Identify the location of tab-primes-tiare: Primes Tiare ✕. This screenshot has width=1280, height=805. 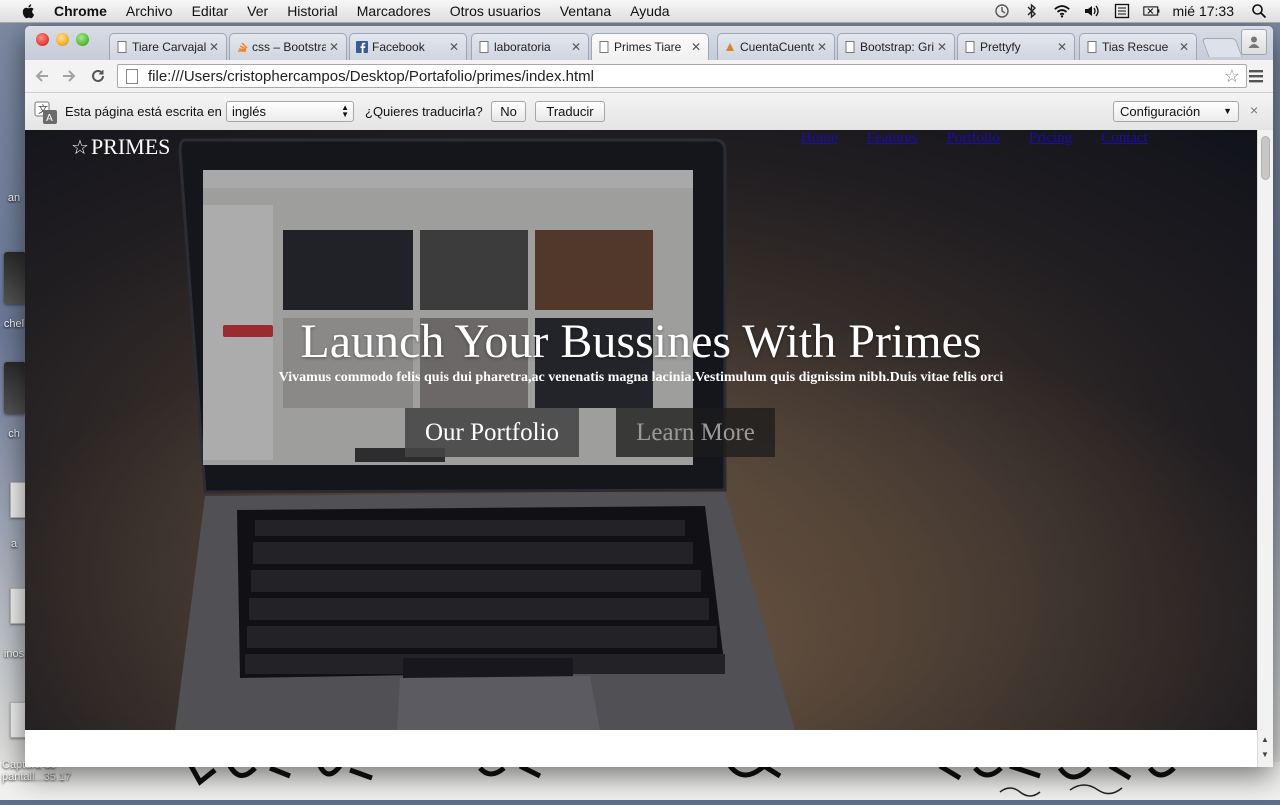
(650, 46).